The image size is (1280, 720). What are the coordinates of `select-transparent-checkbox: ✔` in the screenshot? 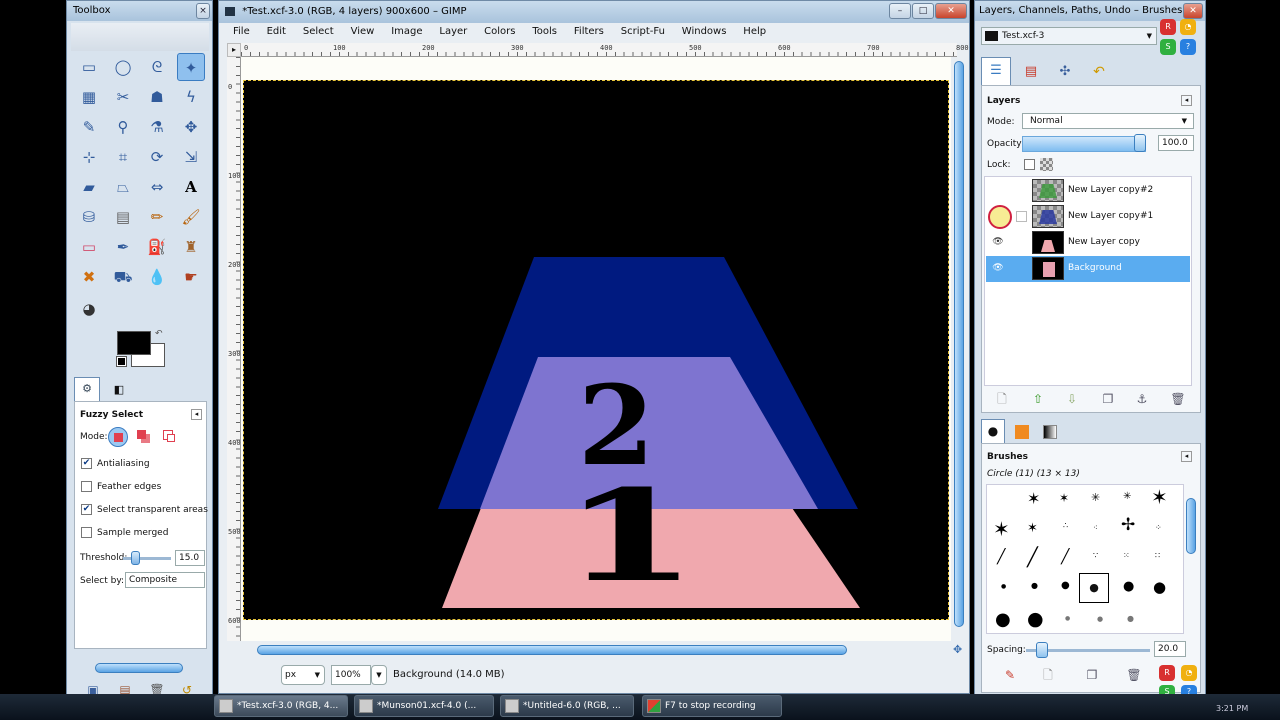 It's located at (86, 509).